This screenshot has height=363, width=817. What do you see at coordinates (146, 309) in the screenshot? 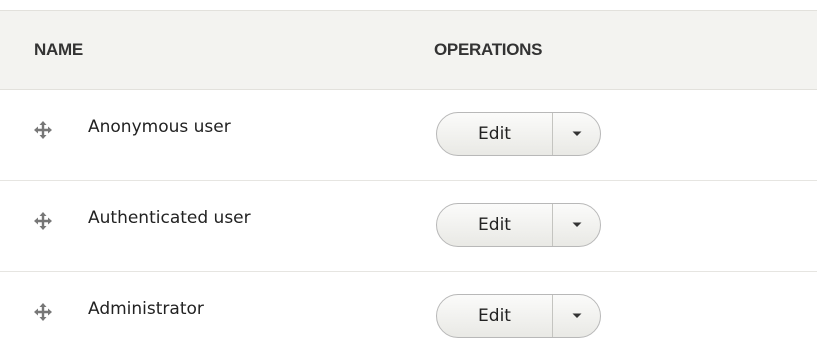
I see `role-name: Administrator` at bounding box center [146, 309].